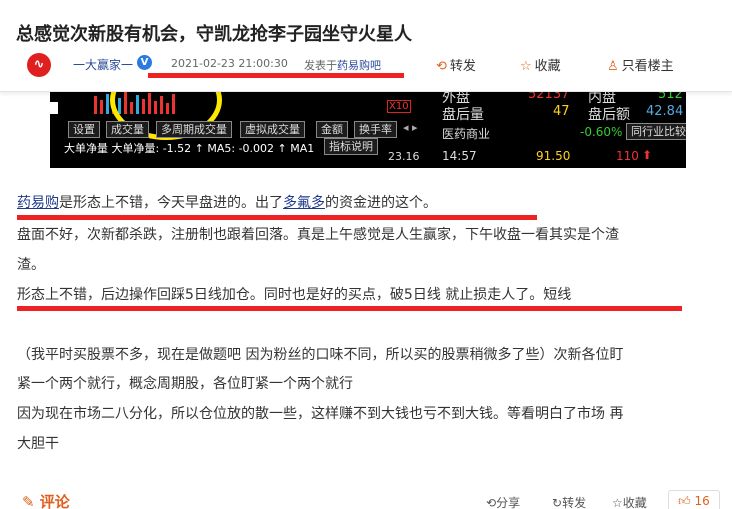  Describe the element at coordinates (229, 63) in the screenshot. I see `post-date: 2021-02-23 21:00:30` at that location.